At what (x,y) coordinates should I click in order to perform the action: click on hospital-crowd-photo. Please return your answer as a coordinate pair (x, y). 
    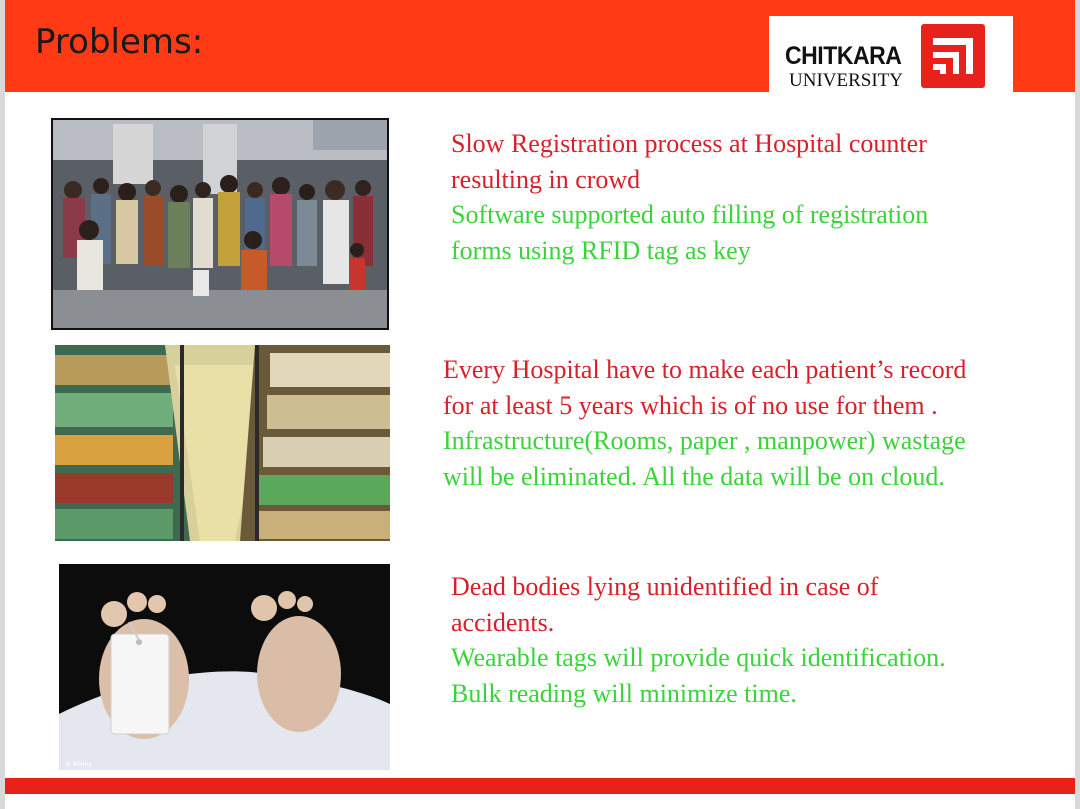
    Looking at the image, I should click on (220, 224).